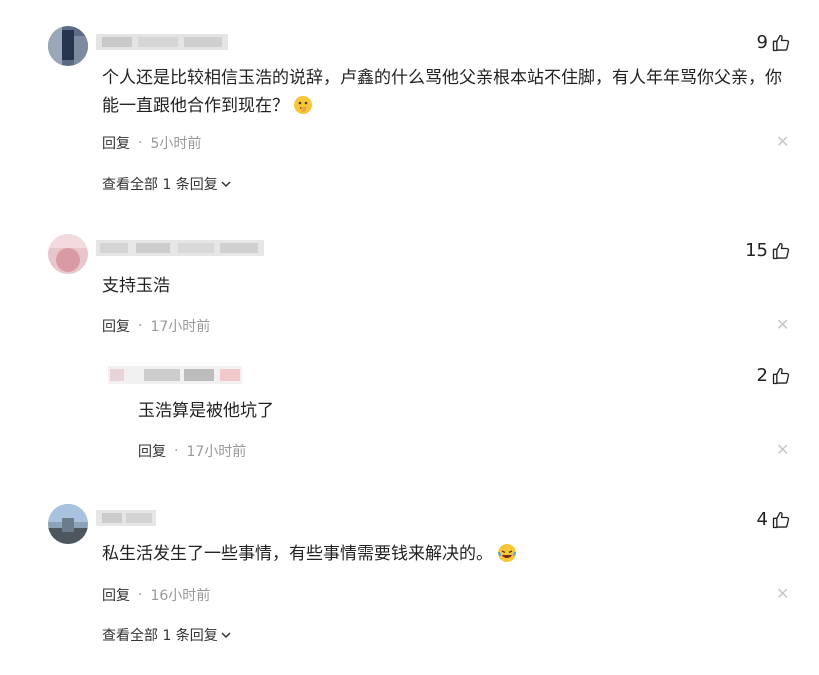 The image size is (819, 675). Describe the element at coordinates (762, 519) in the screenshot. I see `like-count: 4` at that location.